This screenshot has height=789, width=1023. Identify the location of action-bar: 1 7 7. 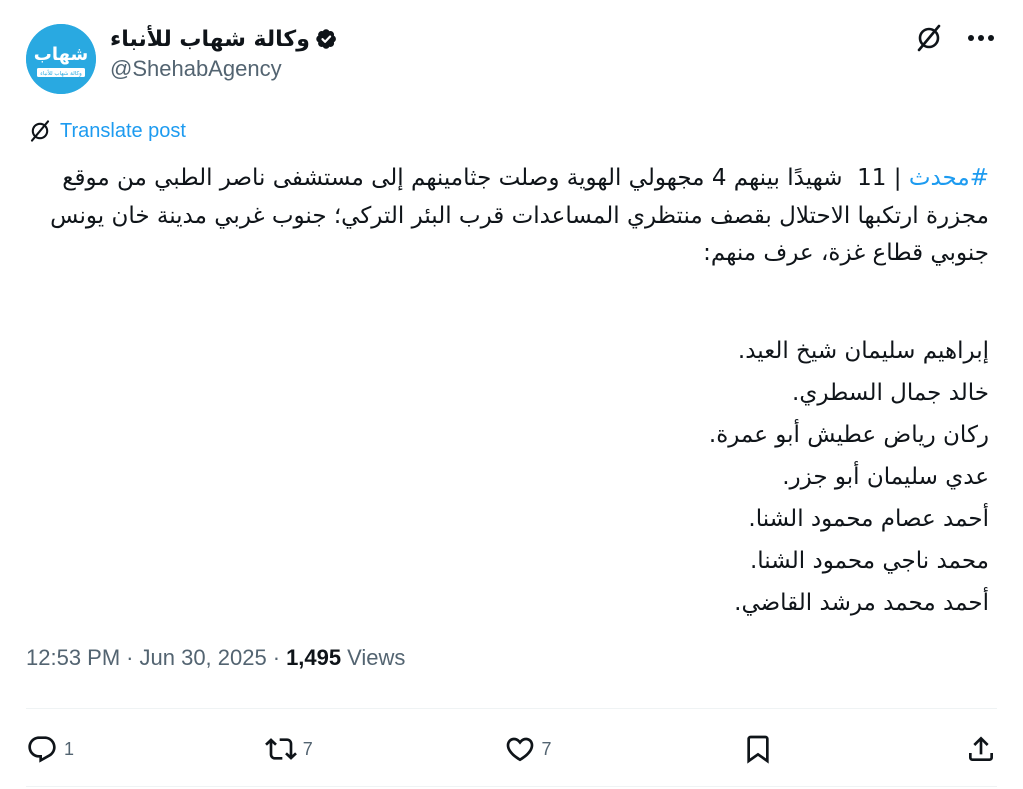
(511, 749).